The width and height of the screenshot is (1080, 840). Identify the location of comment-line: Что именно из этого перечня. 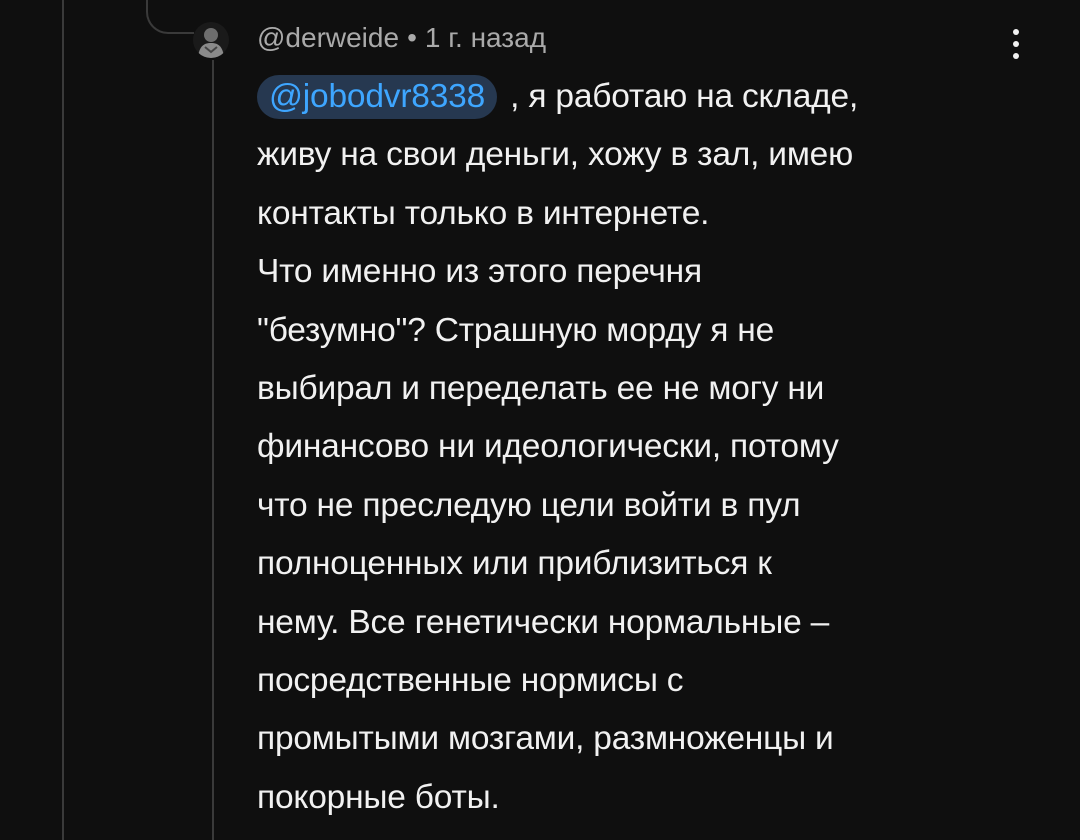
(479, 272).